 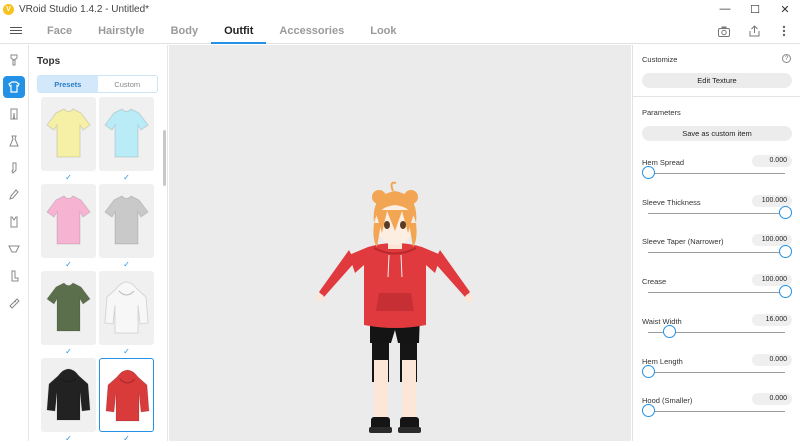 I want to click on param-hem-length: Hem Length 0.000, so click(x=716, y=375).